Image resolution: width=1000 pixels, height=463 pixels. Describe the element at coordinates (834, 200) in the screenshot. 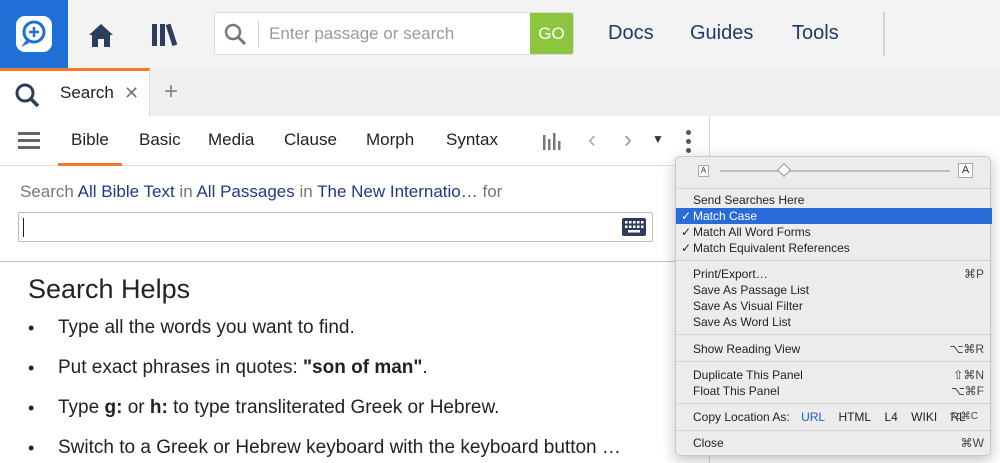

I see `menu-item-send-searches: Send Searches Here` at that location.